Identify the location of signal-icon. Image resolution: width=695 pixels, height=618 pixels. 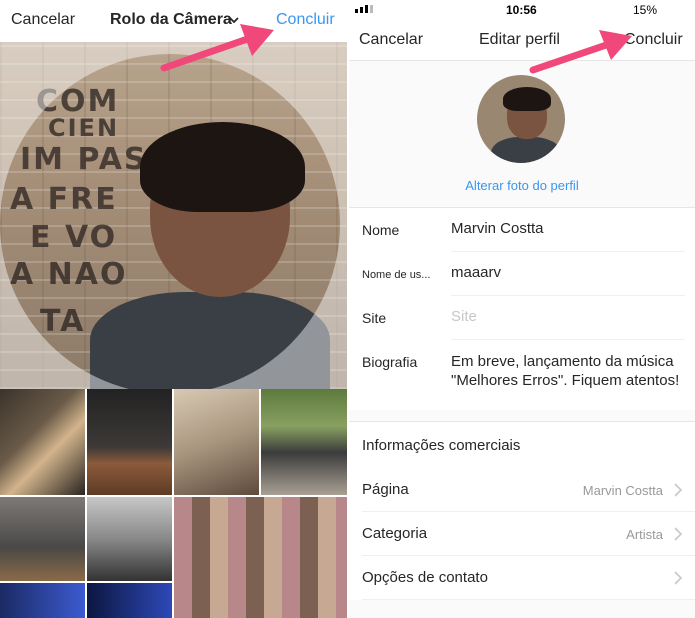
(364, 9).